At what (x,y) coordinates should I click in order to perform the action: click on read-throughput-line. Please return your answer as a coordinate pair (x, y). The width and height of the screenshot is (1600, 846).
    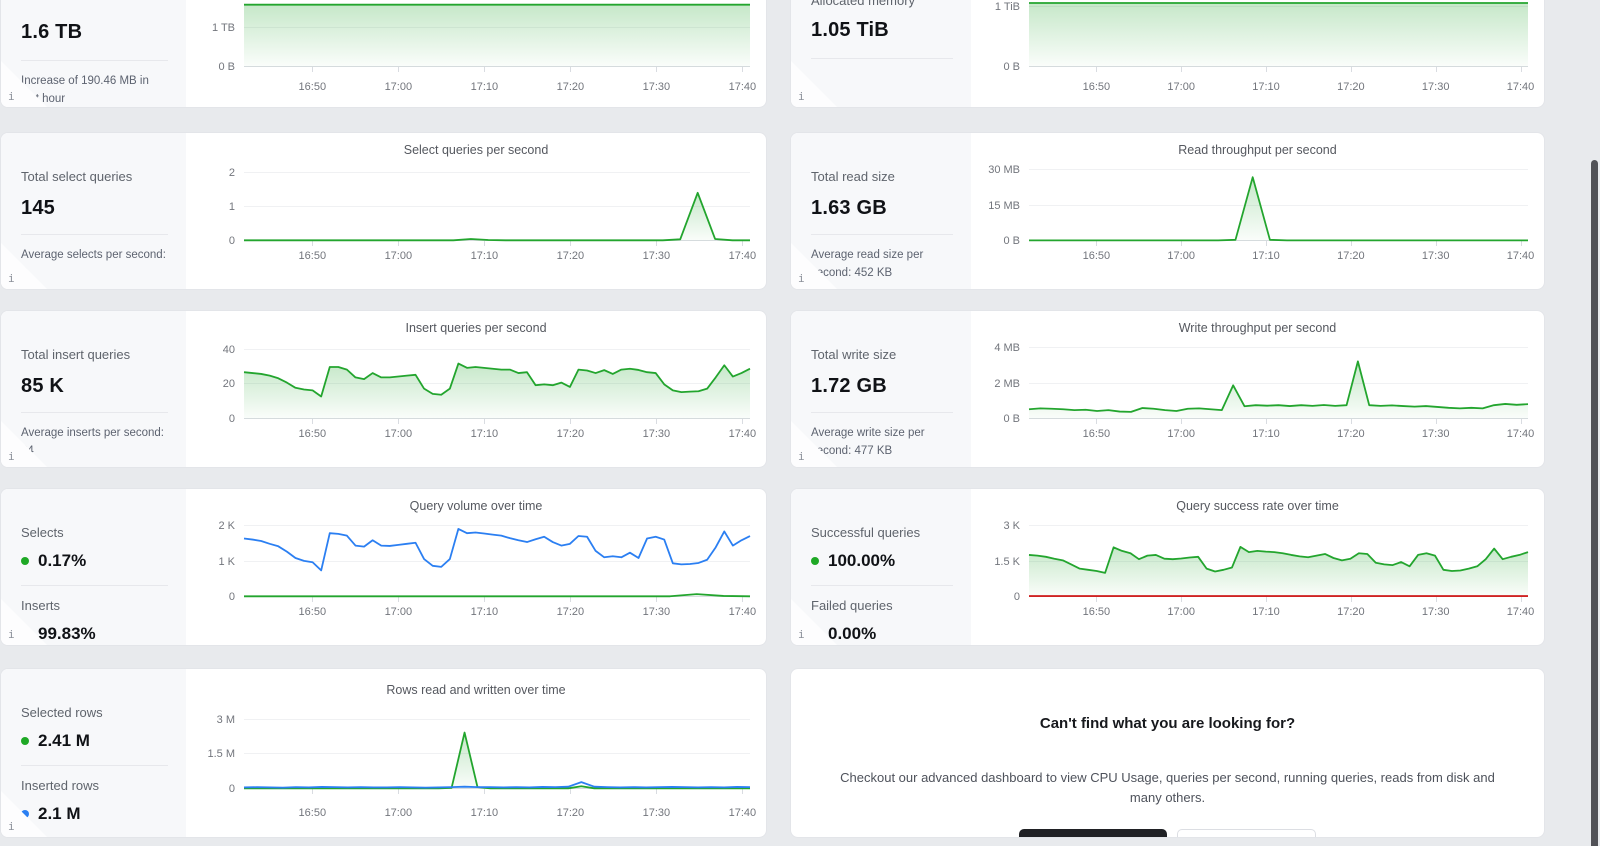
    Looking at the image, I should click on (1278, 208).